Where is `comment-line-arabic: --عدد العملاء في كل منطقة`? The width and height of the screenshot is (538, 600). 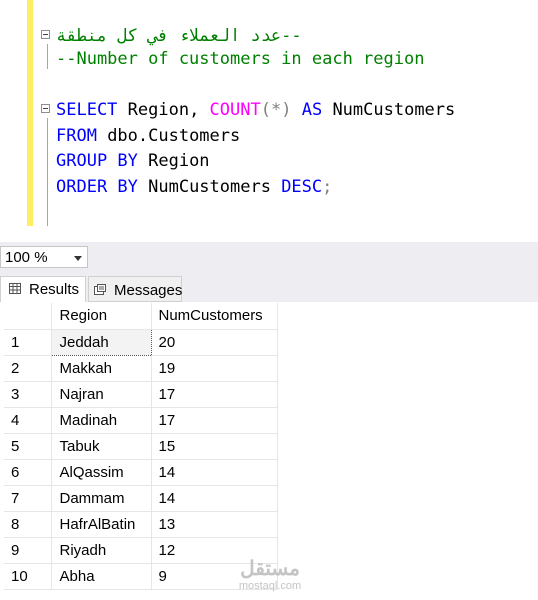 comment-line-arabic: --عدد العملاء في كل منطقة is located at coordinates (179, 36).